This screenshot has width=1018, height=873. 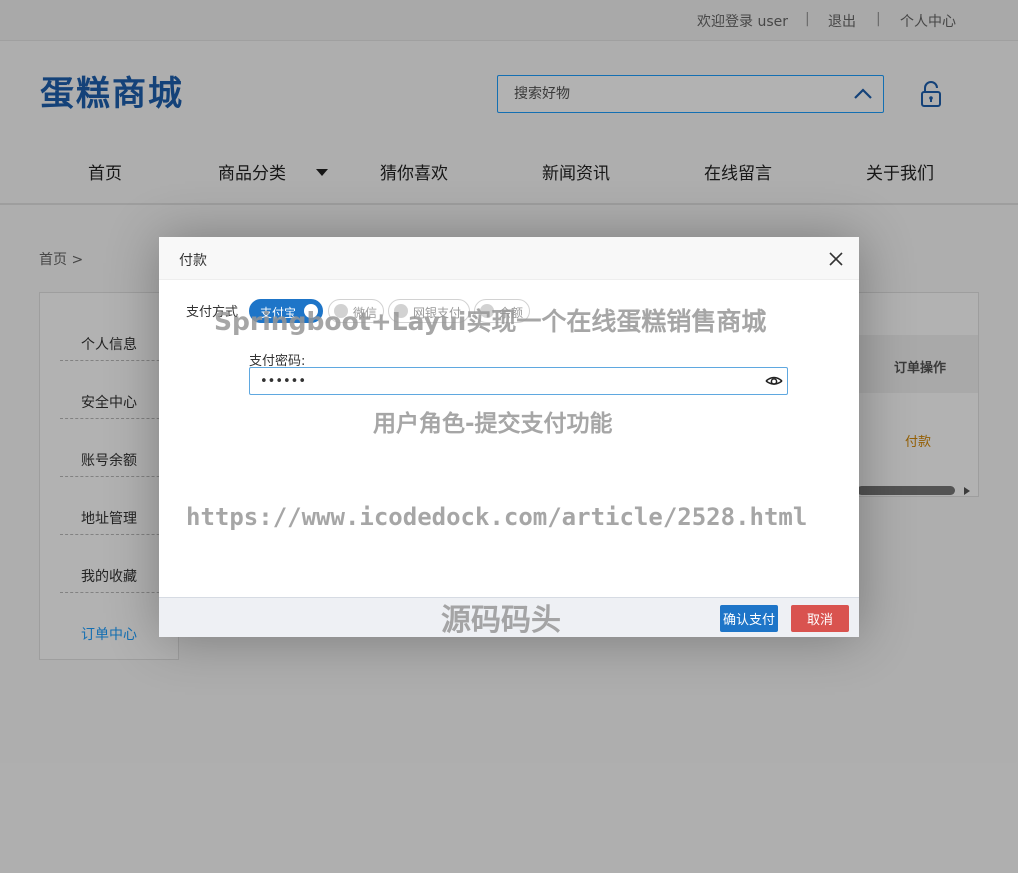 What do you see at coordinates (749, 618) in the screenshot?
I see `confirm-pay-button: 确认支付` at bounding box center [749, 618].